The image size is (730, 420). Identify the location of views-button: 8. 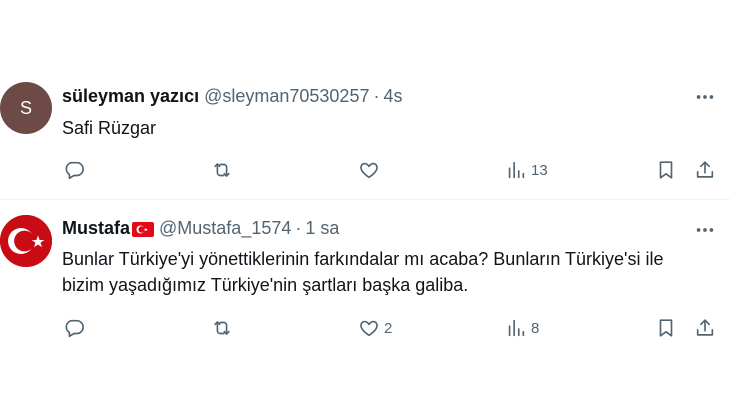
(522, 328).